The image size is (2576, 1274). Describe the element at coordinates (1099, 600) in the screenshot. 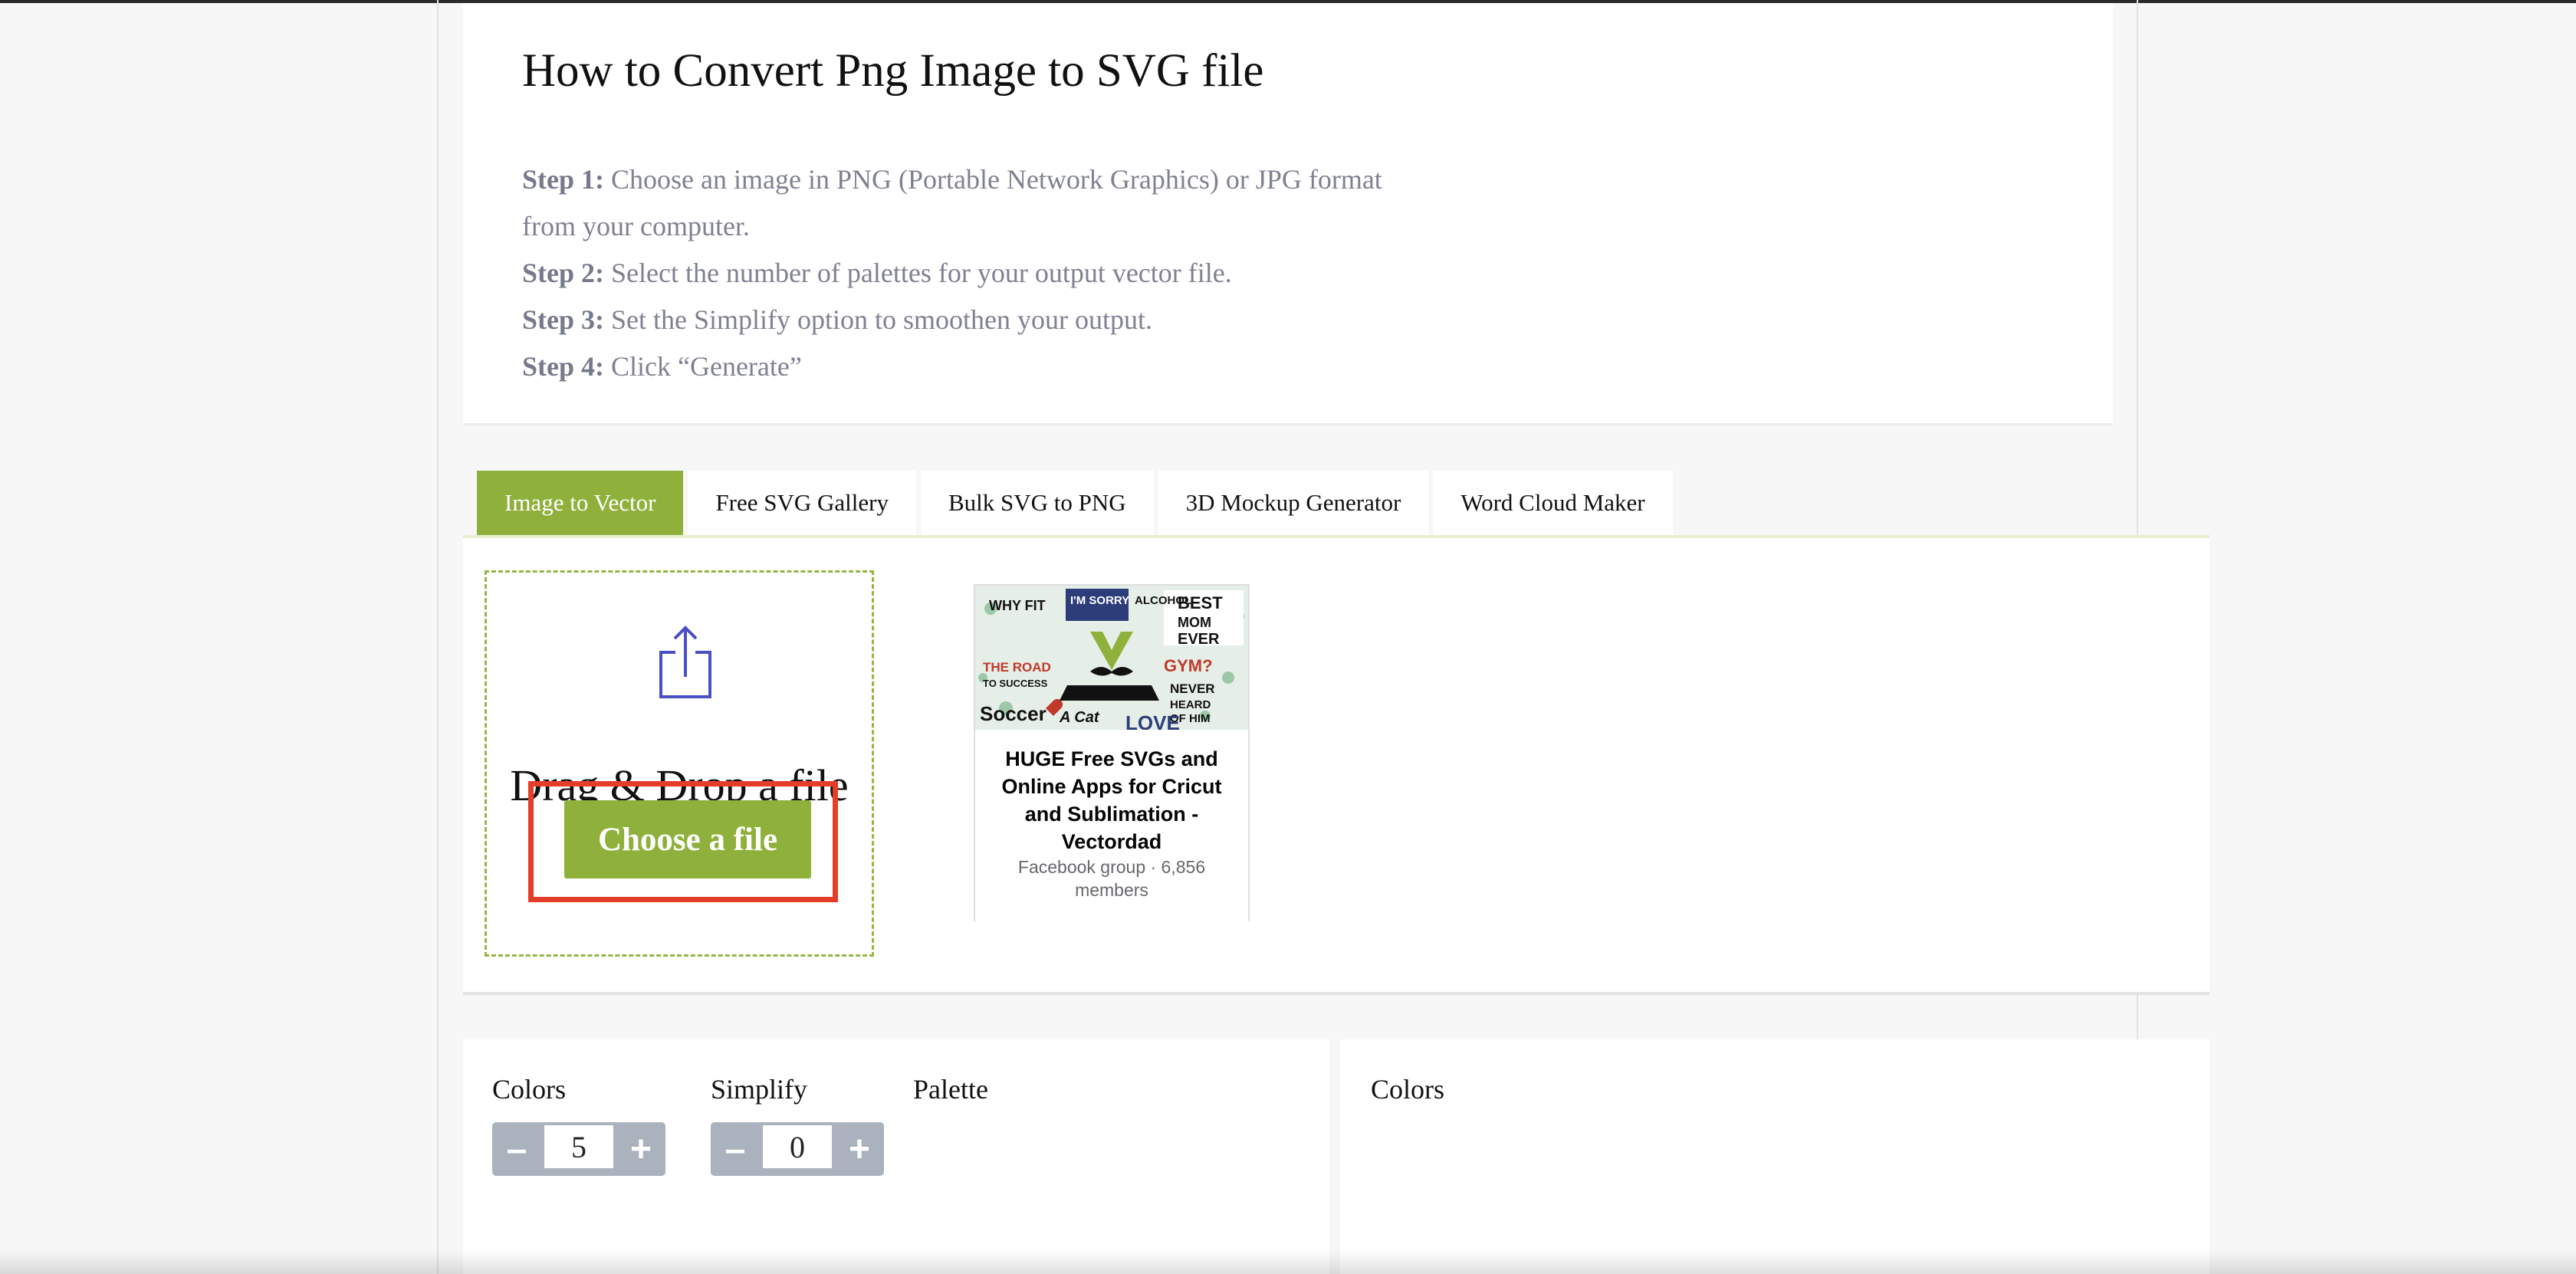

I see `svg-text: I'M SORRY` at that location.